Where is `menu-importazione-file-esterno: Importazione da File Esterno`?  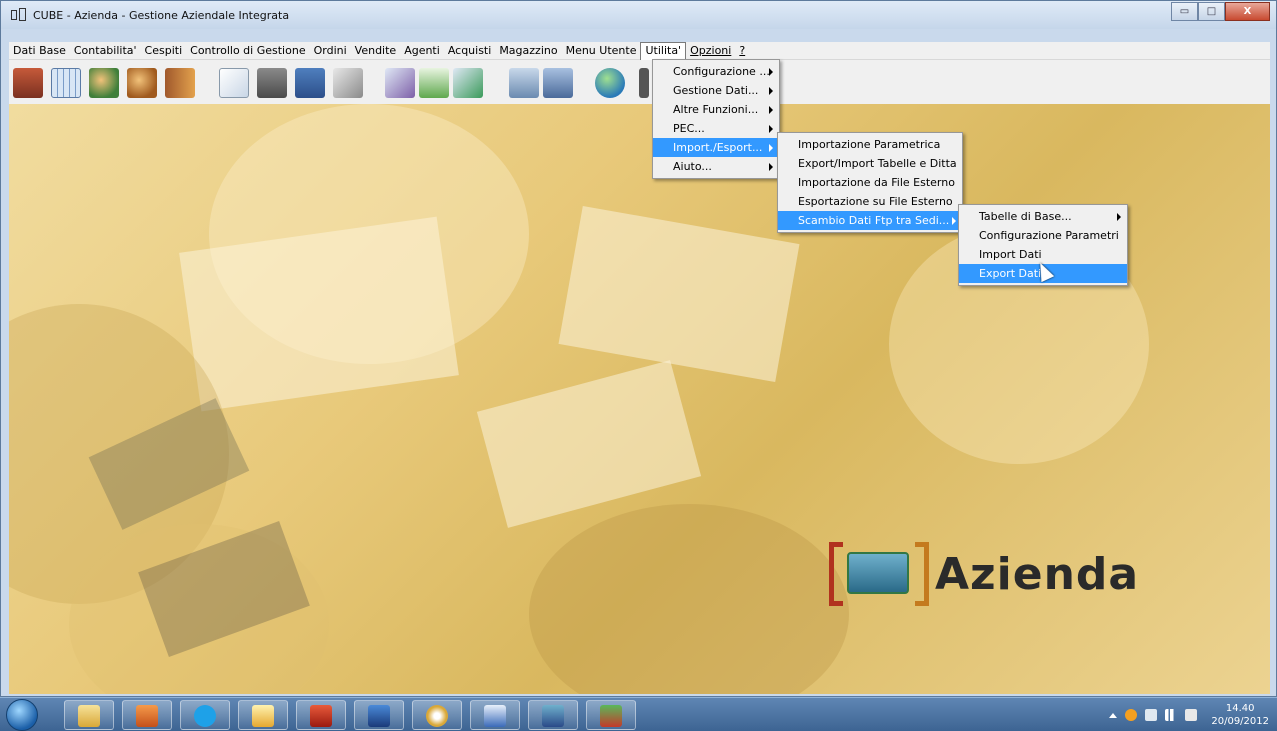
menu-importazione-file-esterno: Importazione da File Esterno is located at coordinates (870, 182).